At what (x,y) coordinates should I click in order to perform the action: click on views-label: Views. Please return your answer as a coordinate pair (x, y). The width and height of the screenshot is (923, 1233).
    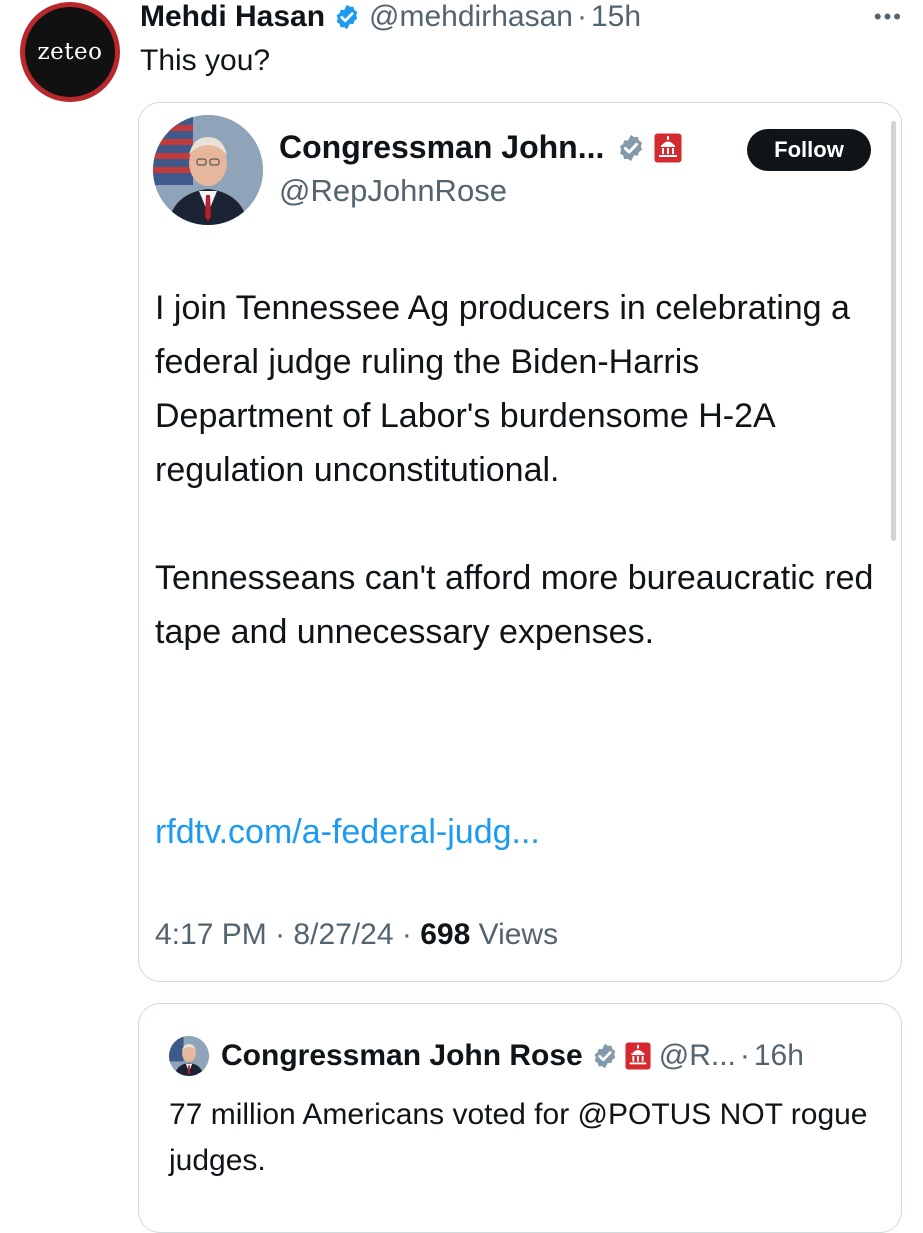
    Looking at the image, I should click on (518, 934).